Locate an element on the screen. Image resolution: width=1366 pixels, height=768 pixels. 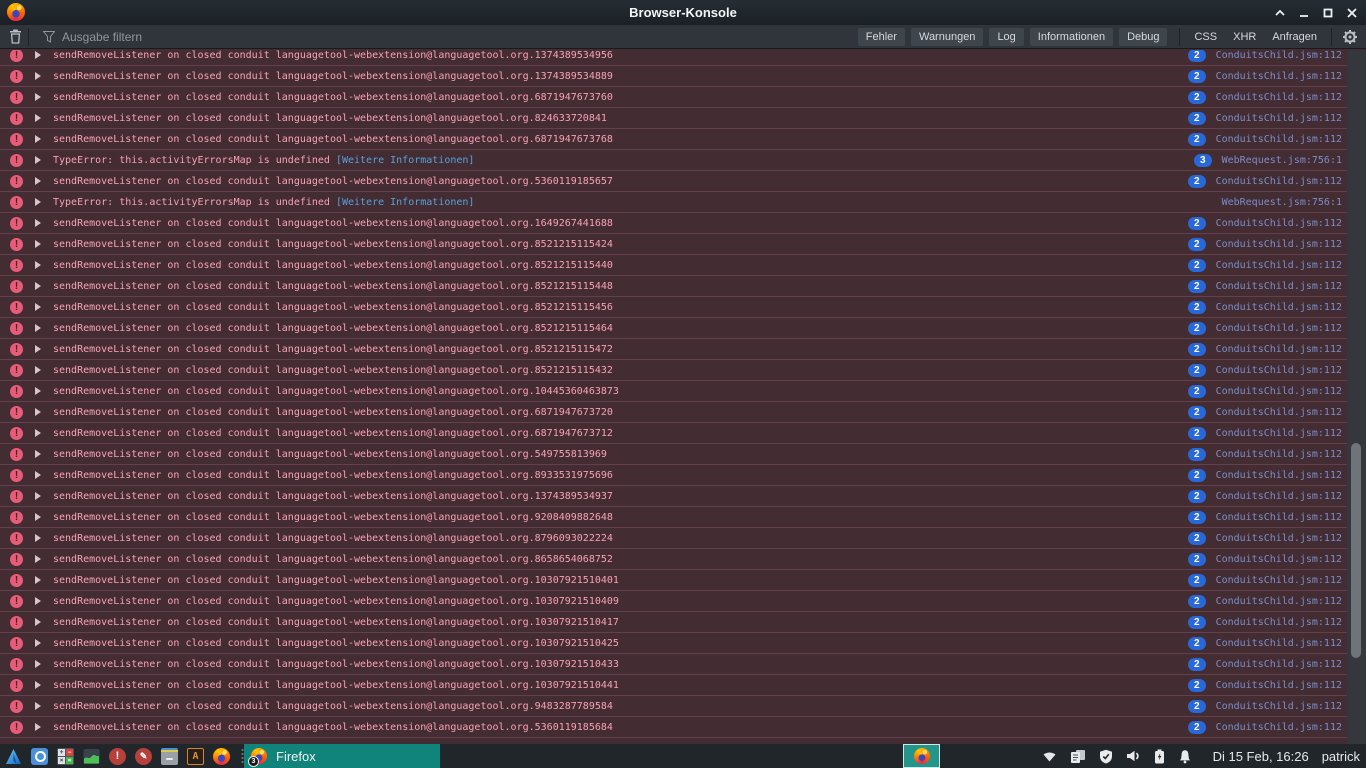
scrollbar-thumb is located at coordinates (1356, 550).